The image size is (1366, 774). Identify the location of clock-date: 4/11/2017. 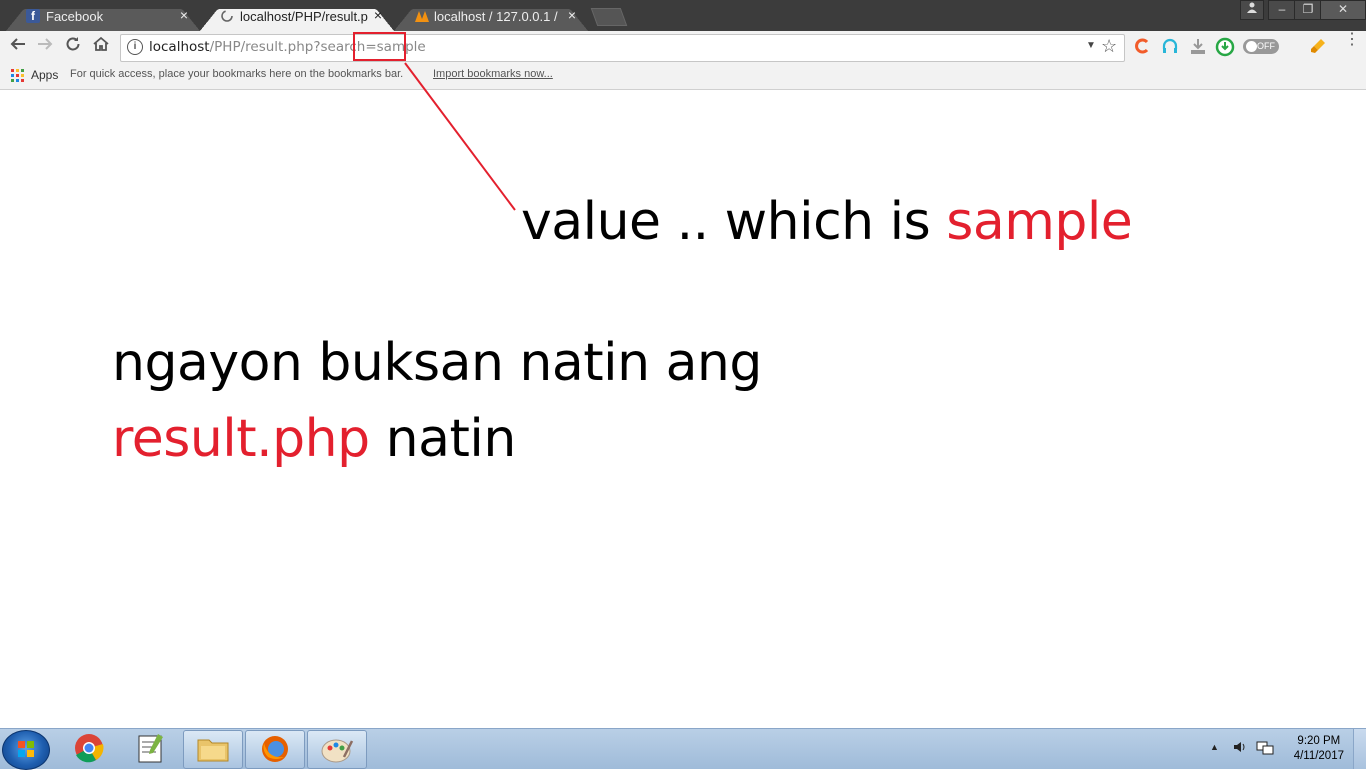
(1318, 756).